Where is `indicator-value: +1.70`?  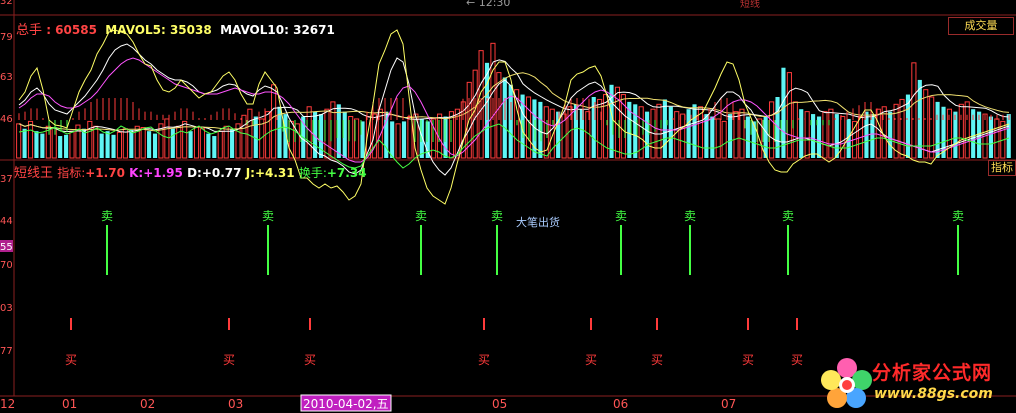
indicator-value: +1.70 is located at coordinates (105, 173).